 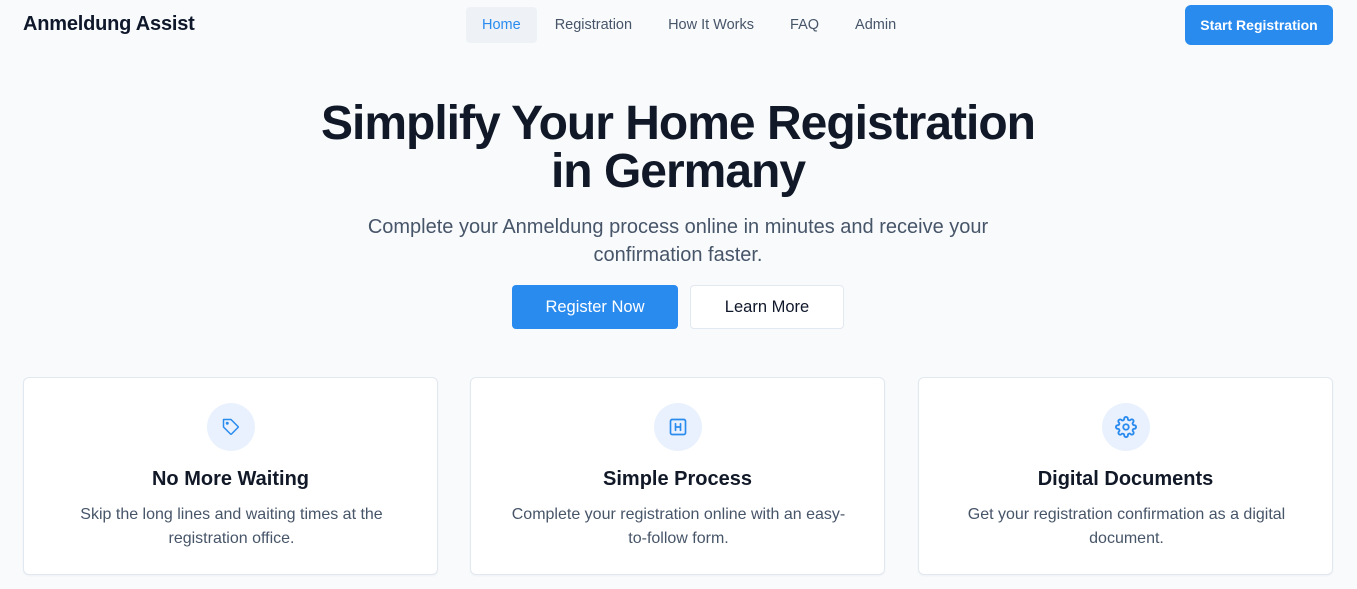 I want to click on feature-description-line-2: registration office., so click(x=231, y=538).